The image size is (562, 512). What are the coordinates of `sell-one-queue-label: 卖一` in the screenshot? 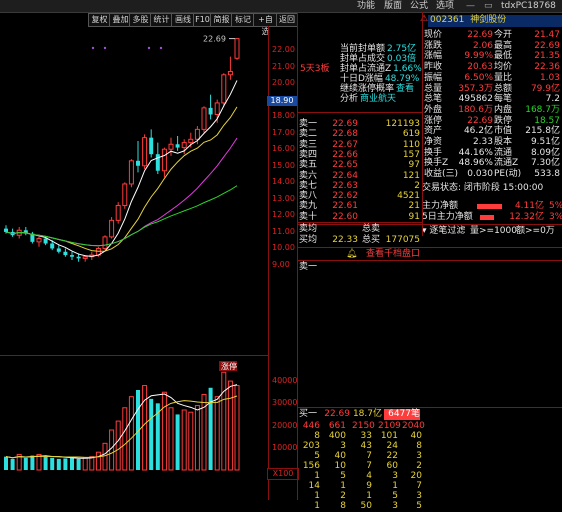 It's located at (308, 267).